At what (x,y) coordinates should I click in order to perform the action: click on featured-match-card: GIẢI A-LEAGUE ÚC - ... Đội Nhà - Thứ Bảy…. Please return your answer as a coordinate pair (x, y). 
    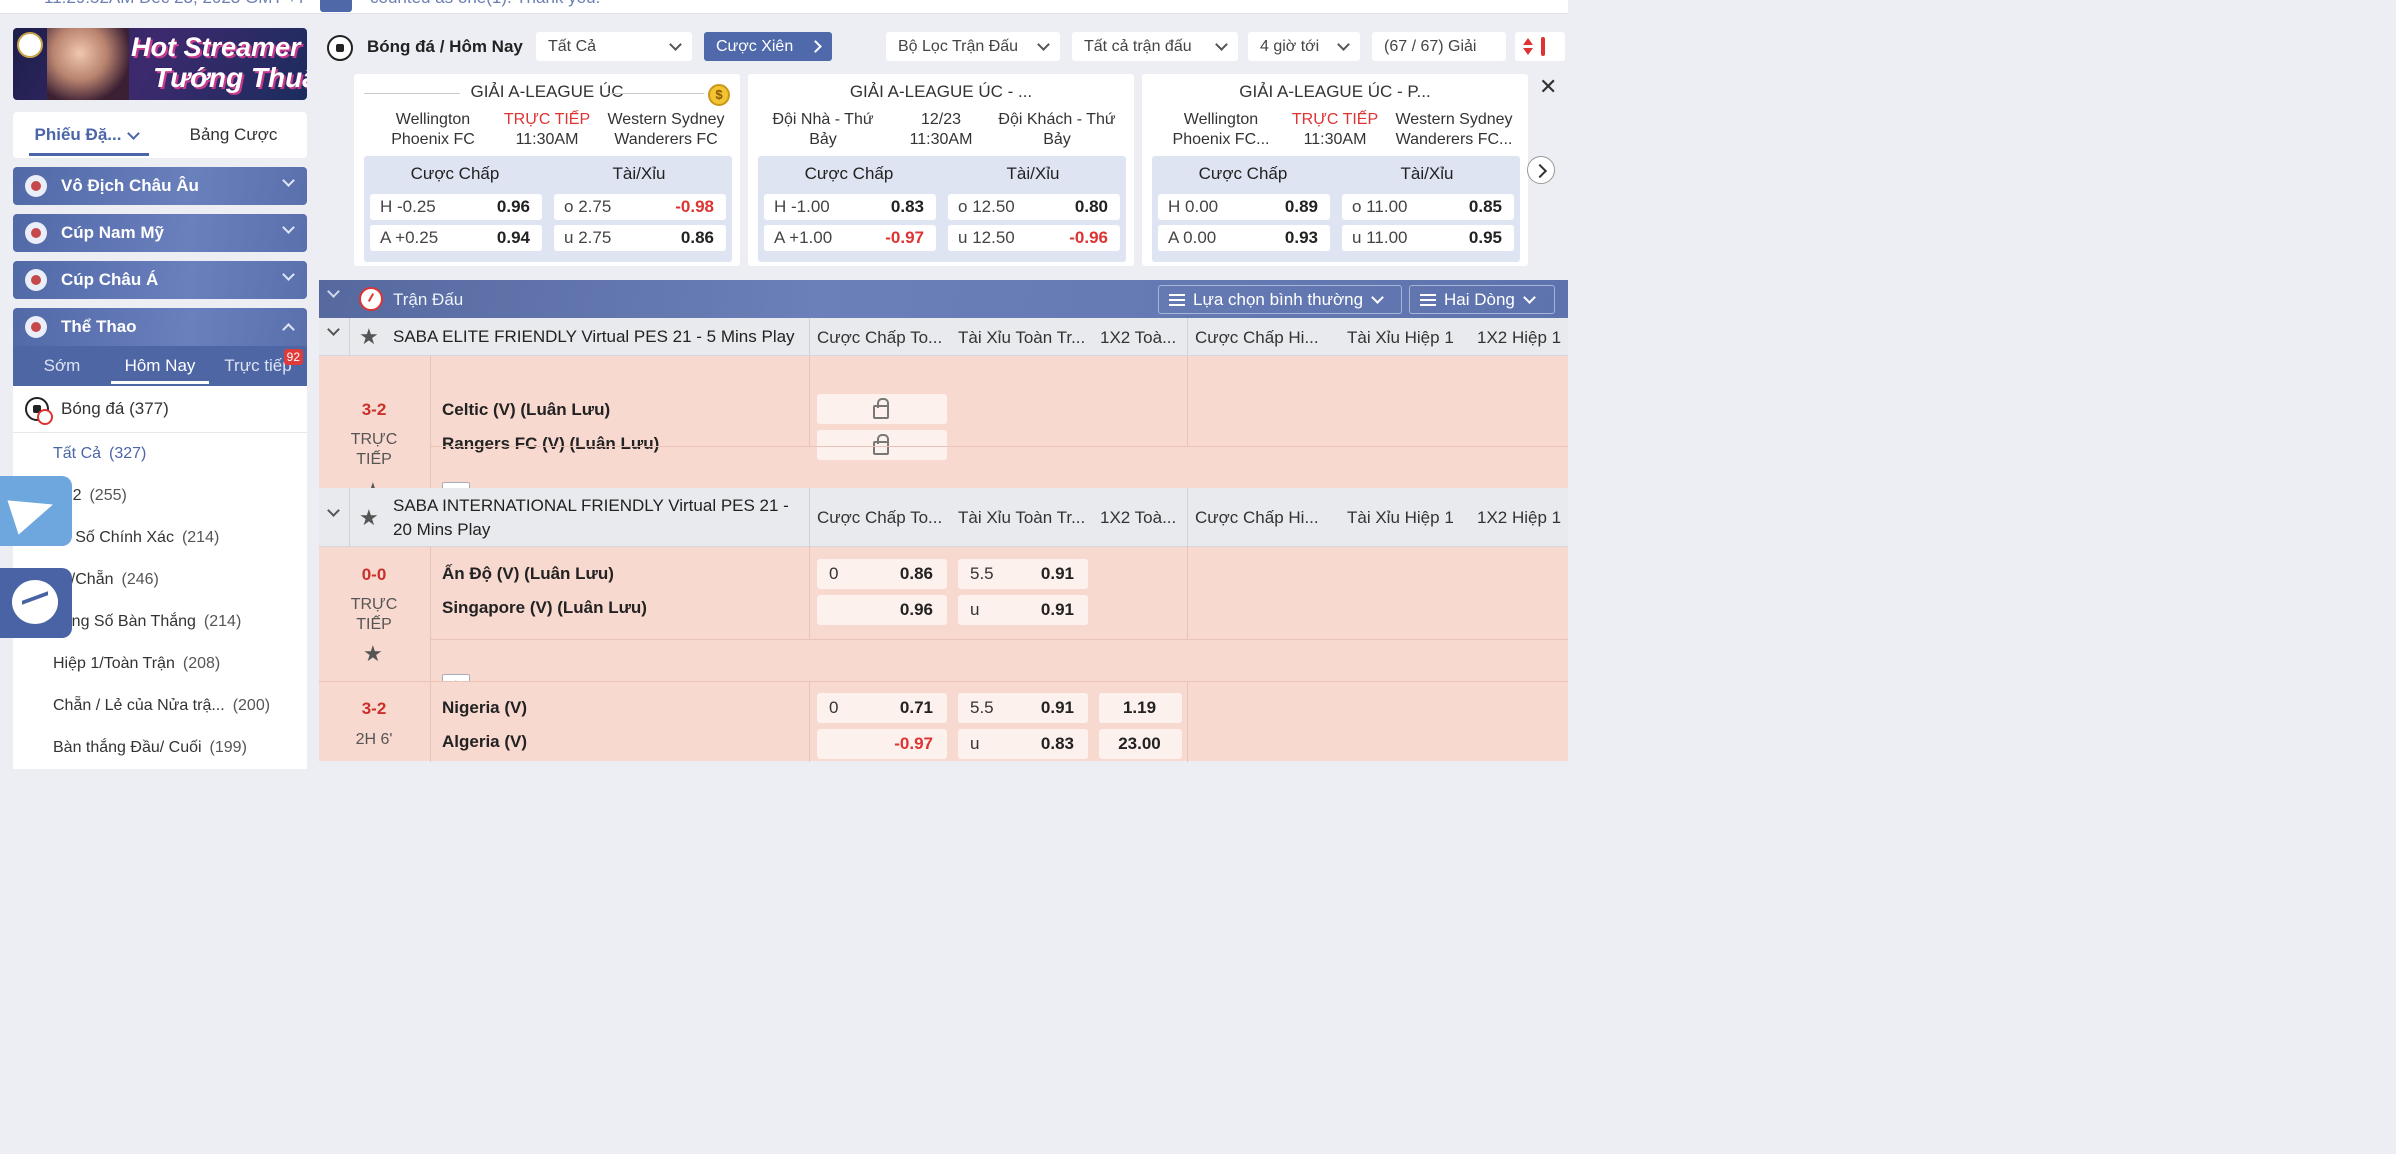
    Looking at the image, I should click on (941, 170).